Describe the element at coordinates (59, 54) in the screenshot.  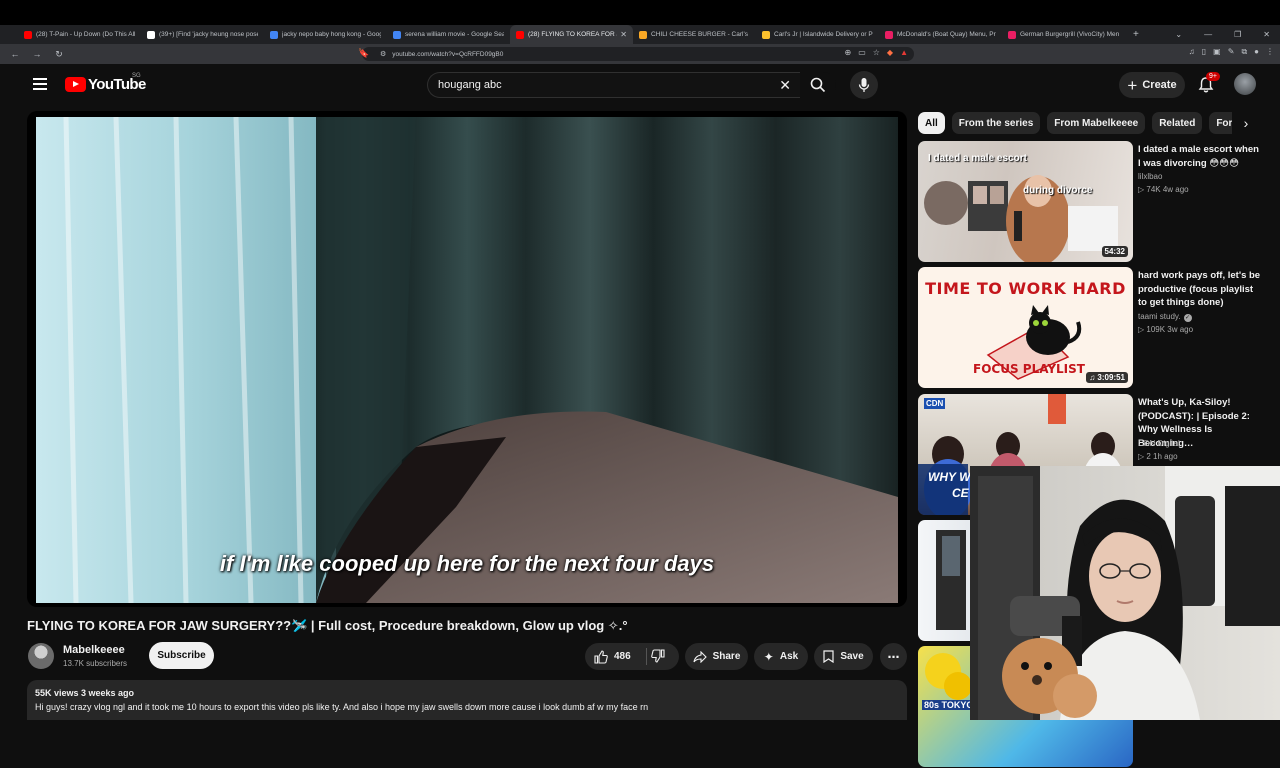
I see `reload-icon: ↻` at that location.